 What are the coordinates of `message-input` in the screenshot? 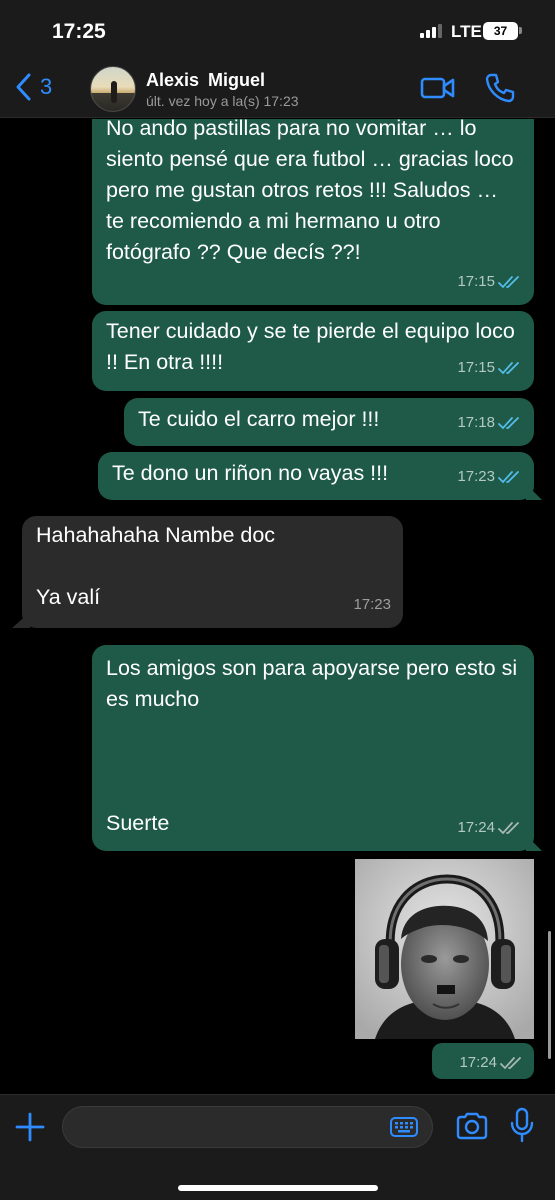 It's located at (247, 1127).